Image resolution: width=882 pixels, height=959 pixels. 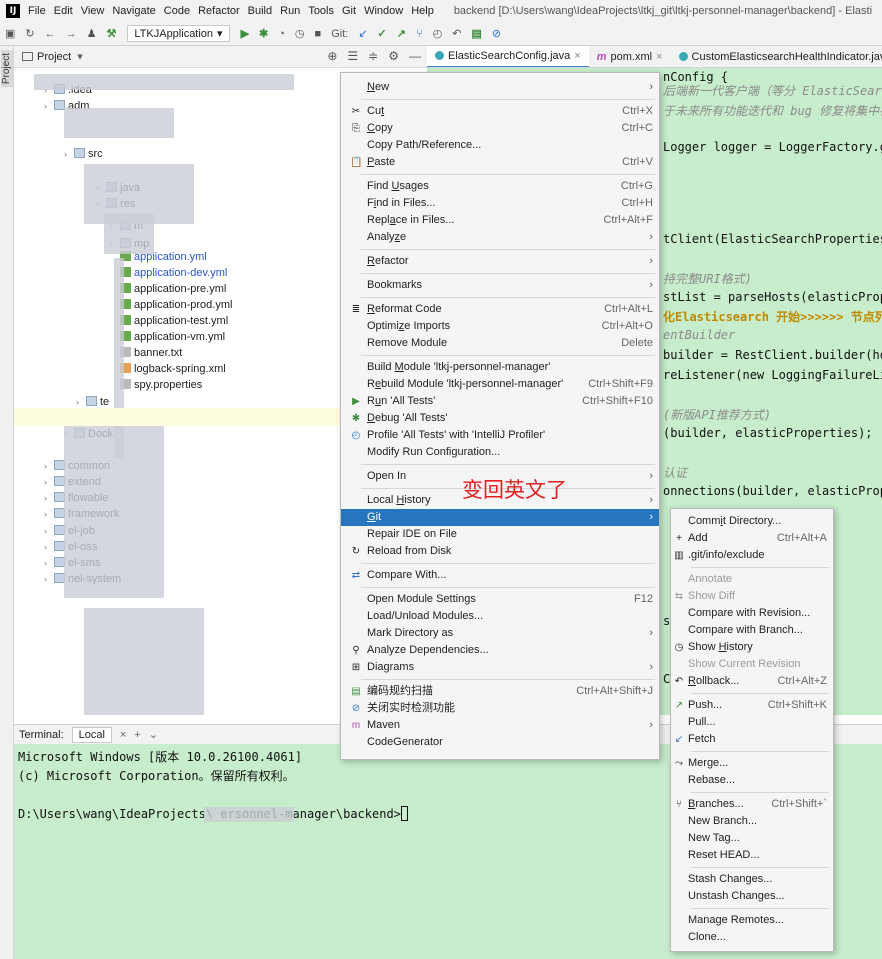 I want to click on profile-icon: ◷, so click(x=300, y=33).